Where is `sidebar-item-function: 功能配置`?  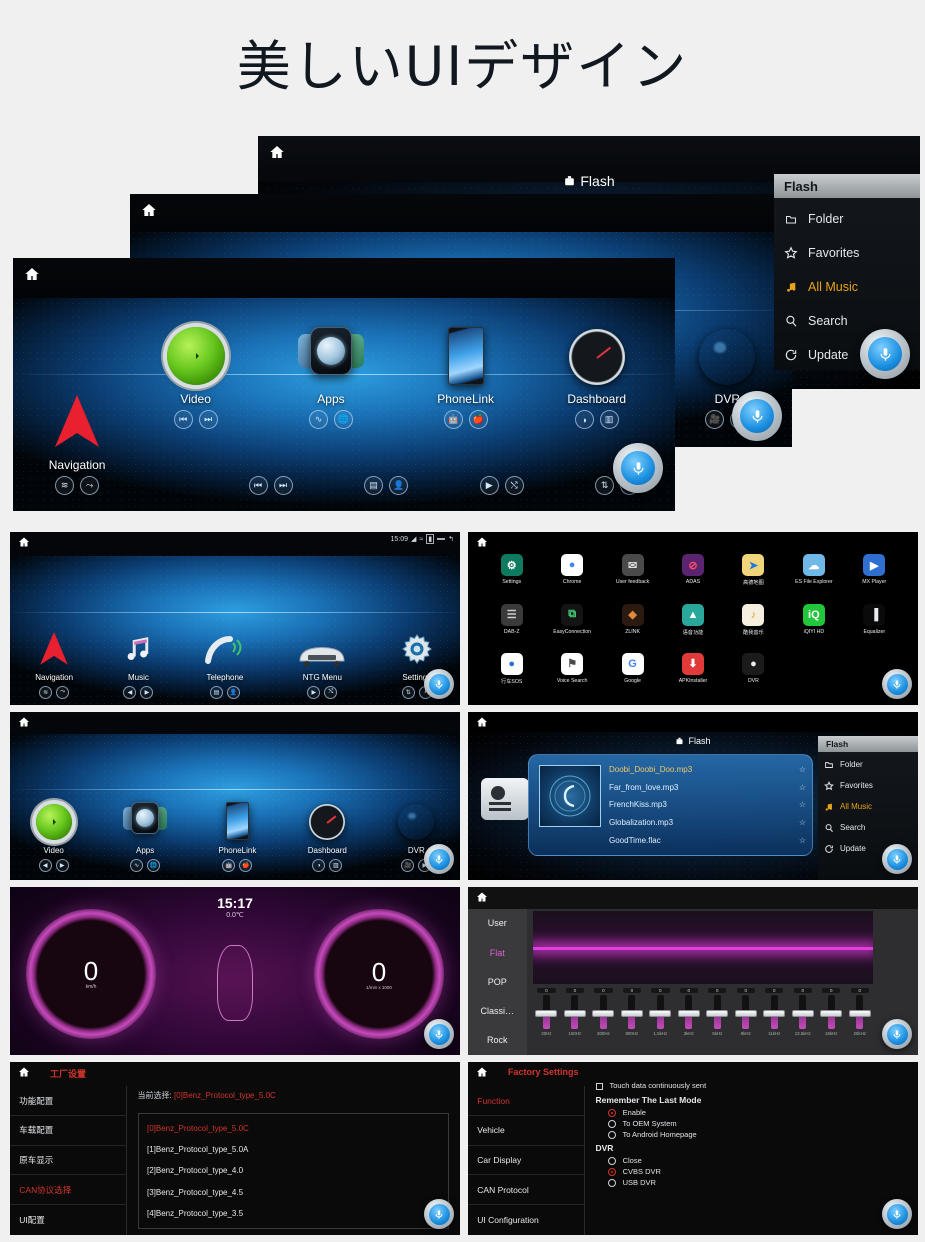 sidebar-item-function: 功能配置 is located at coordinates (68, 1101).